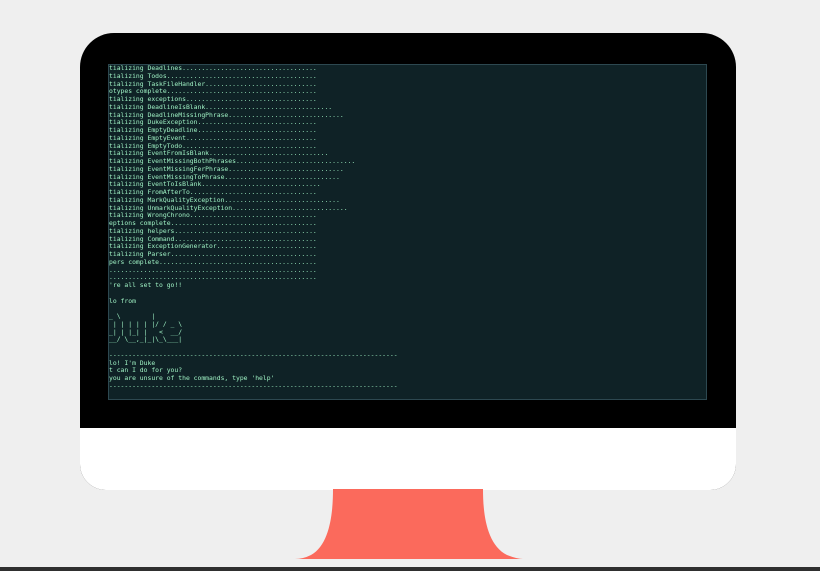 Image resolution: width=820 pixels, height=571 pixels. I want to click on floor-line, so click(410, 569).